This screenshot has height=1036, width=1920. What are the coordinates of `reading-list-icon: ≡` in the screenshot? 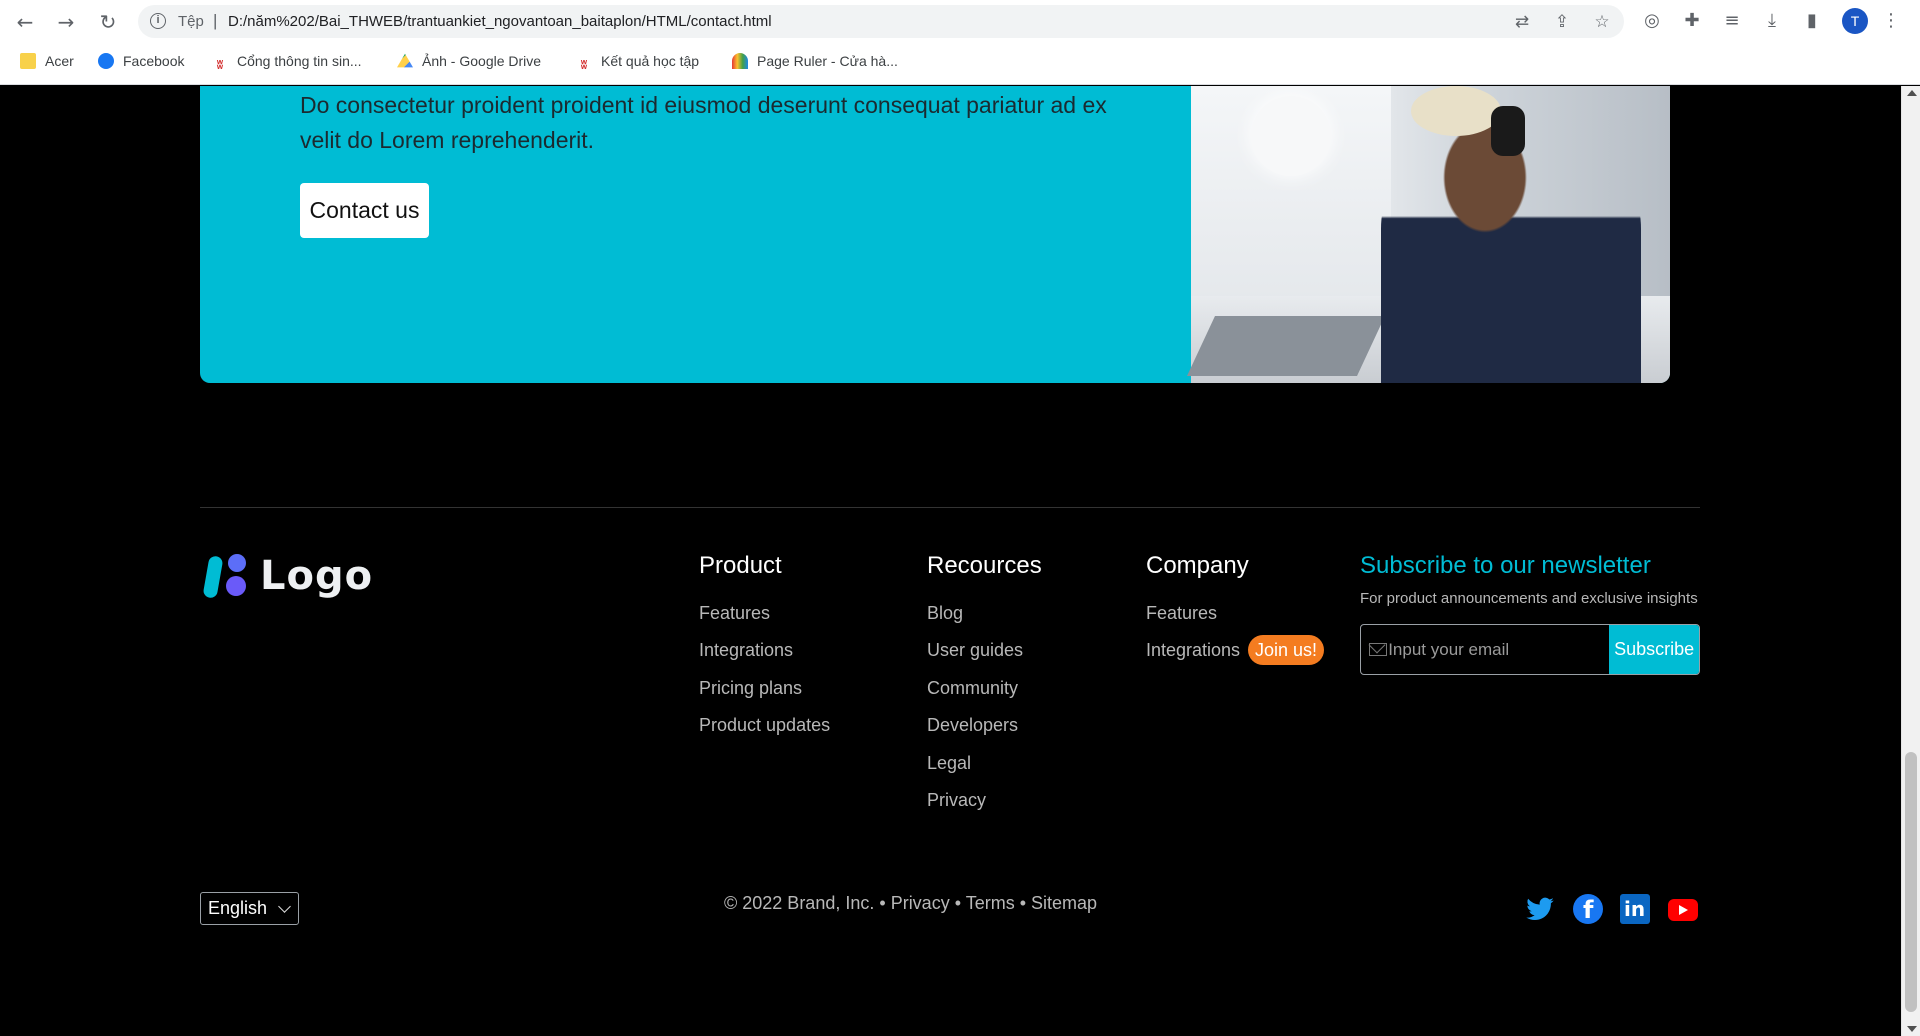 It's located at (1732, 21).